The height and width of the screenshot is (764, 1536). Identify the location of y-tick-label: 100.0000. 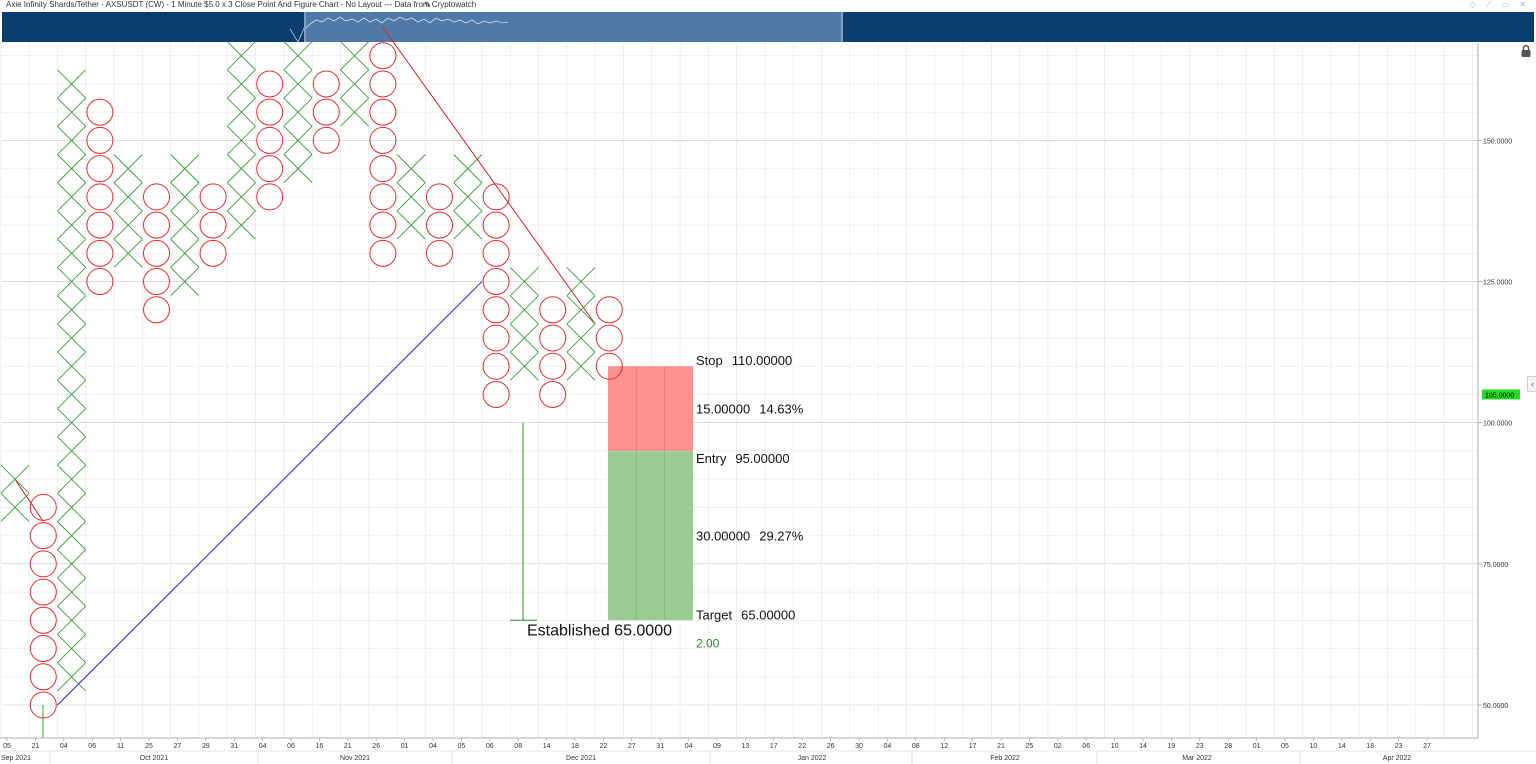
(1497, 424).